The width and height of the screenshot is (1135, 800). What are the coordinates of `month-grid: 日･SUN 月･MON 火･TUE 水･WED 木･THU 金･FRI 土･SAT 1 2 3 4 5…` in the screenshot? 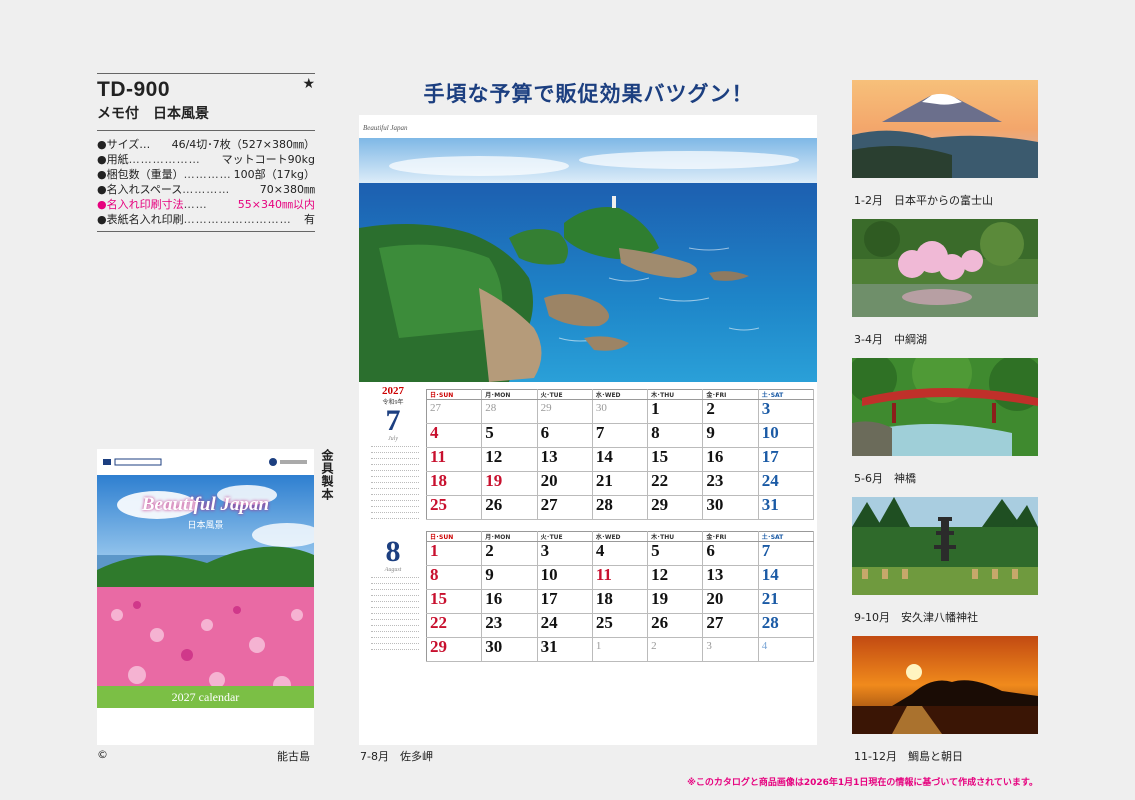 It's located at (620, 596).